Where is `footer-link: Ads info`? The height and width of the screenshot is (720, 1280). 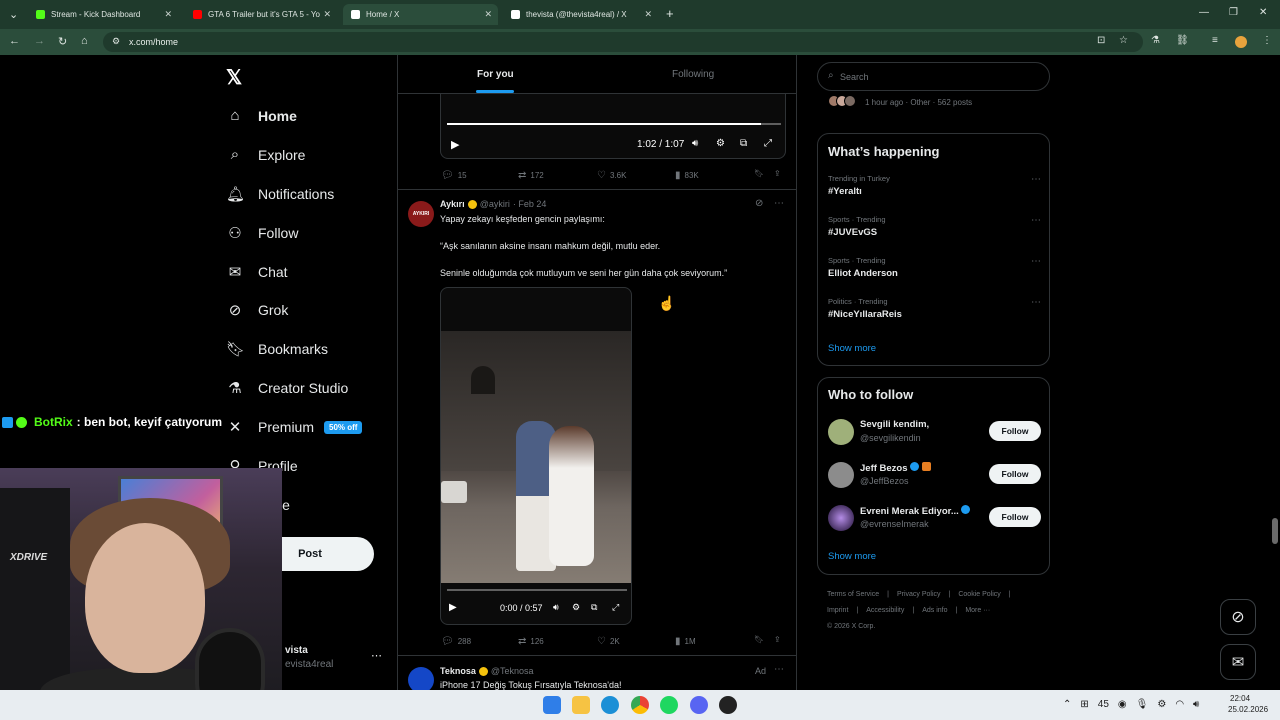
footer-link: Ads info is located at coordinates (934, 610).